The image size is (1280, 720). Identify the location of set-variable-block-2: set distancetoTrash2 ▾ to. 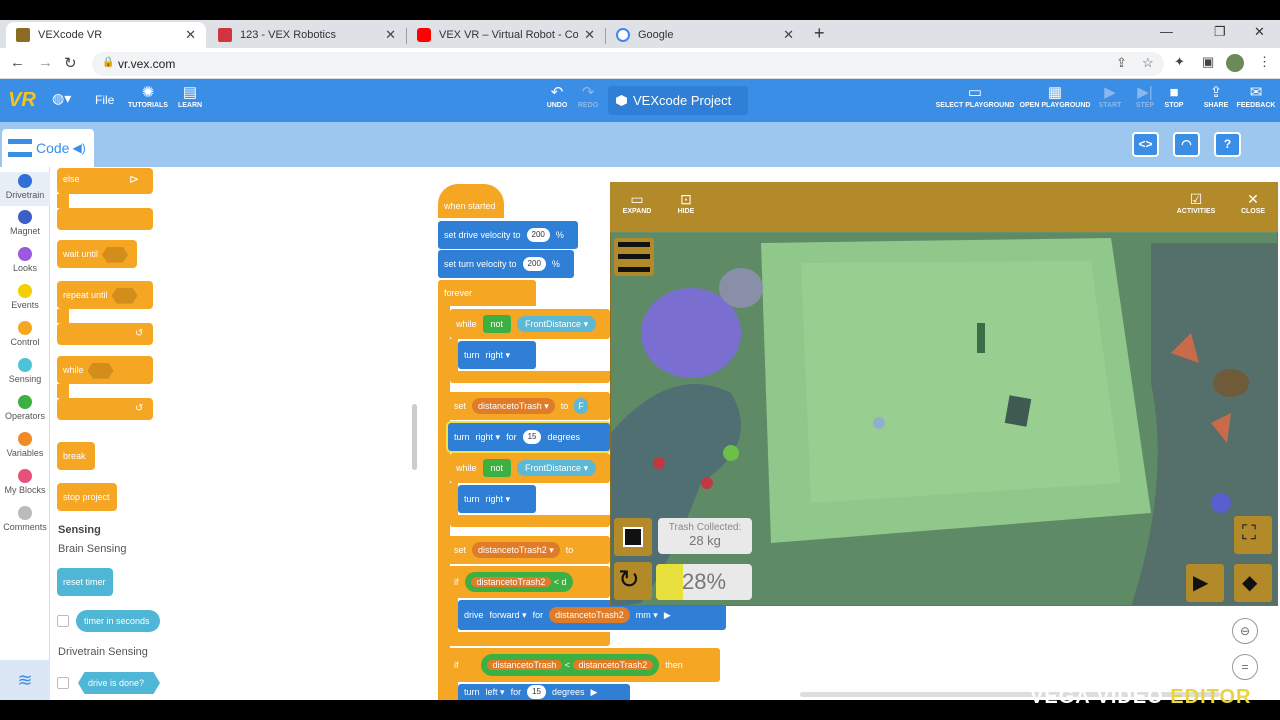
(529, 550).